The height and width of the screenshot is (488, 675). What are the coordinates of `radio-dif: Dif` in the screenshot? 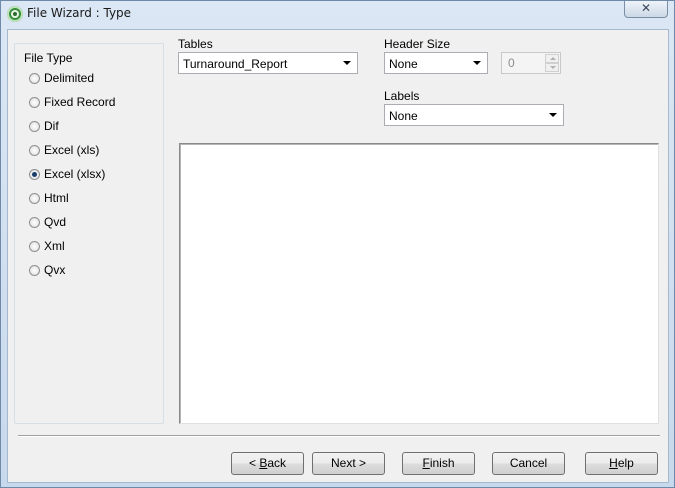 It's located at (44, 126).